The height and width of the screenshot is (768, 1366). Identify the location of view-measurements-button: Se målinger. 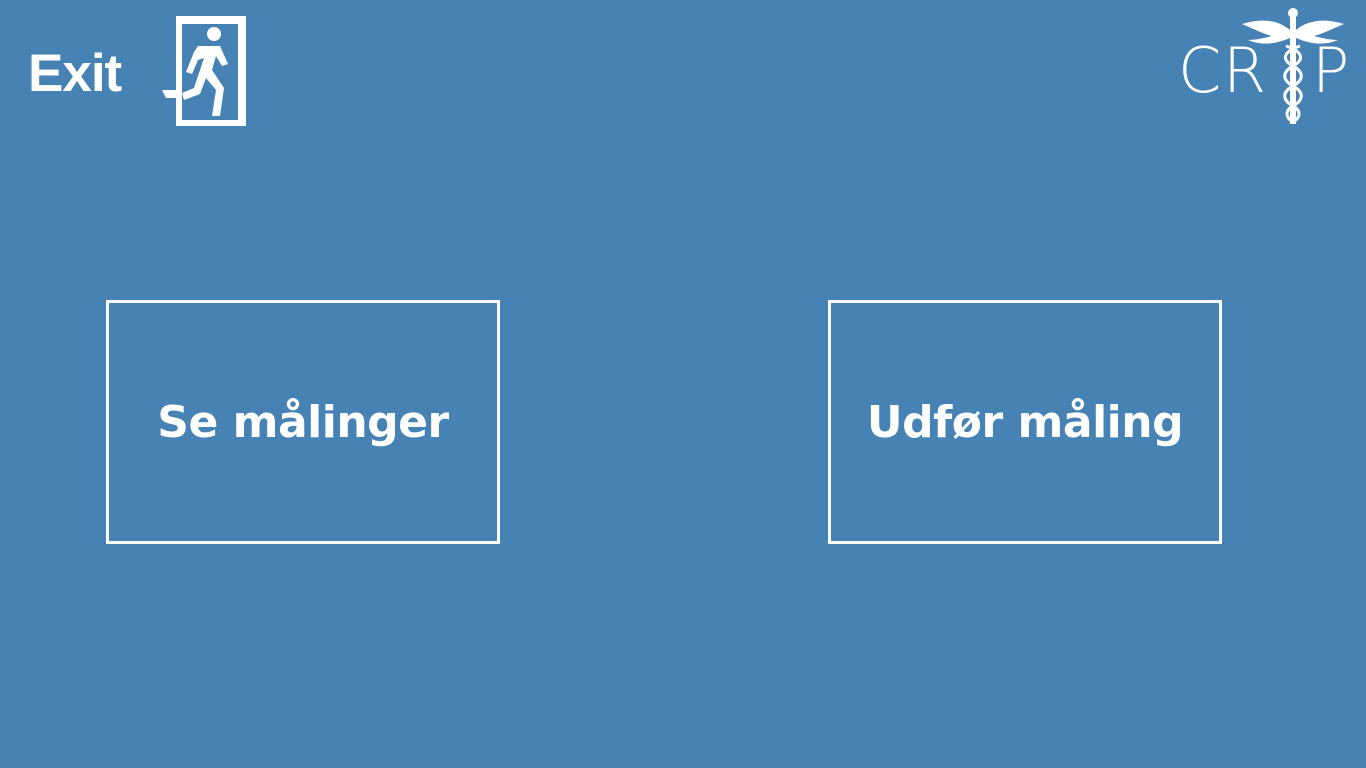
(303, 422).